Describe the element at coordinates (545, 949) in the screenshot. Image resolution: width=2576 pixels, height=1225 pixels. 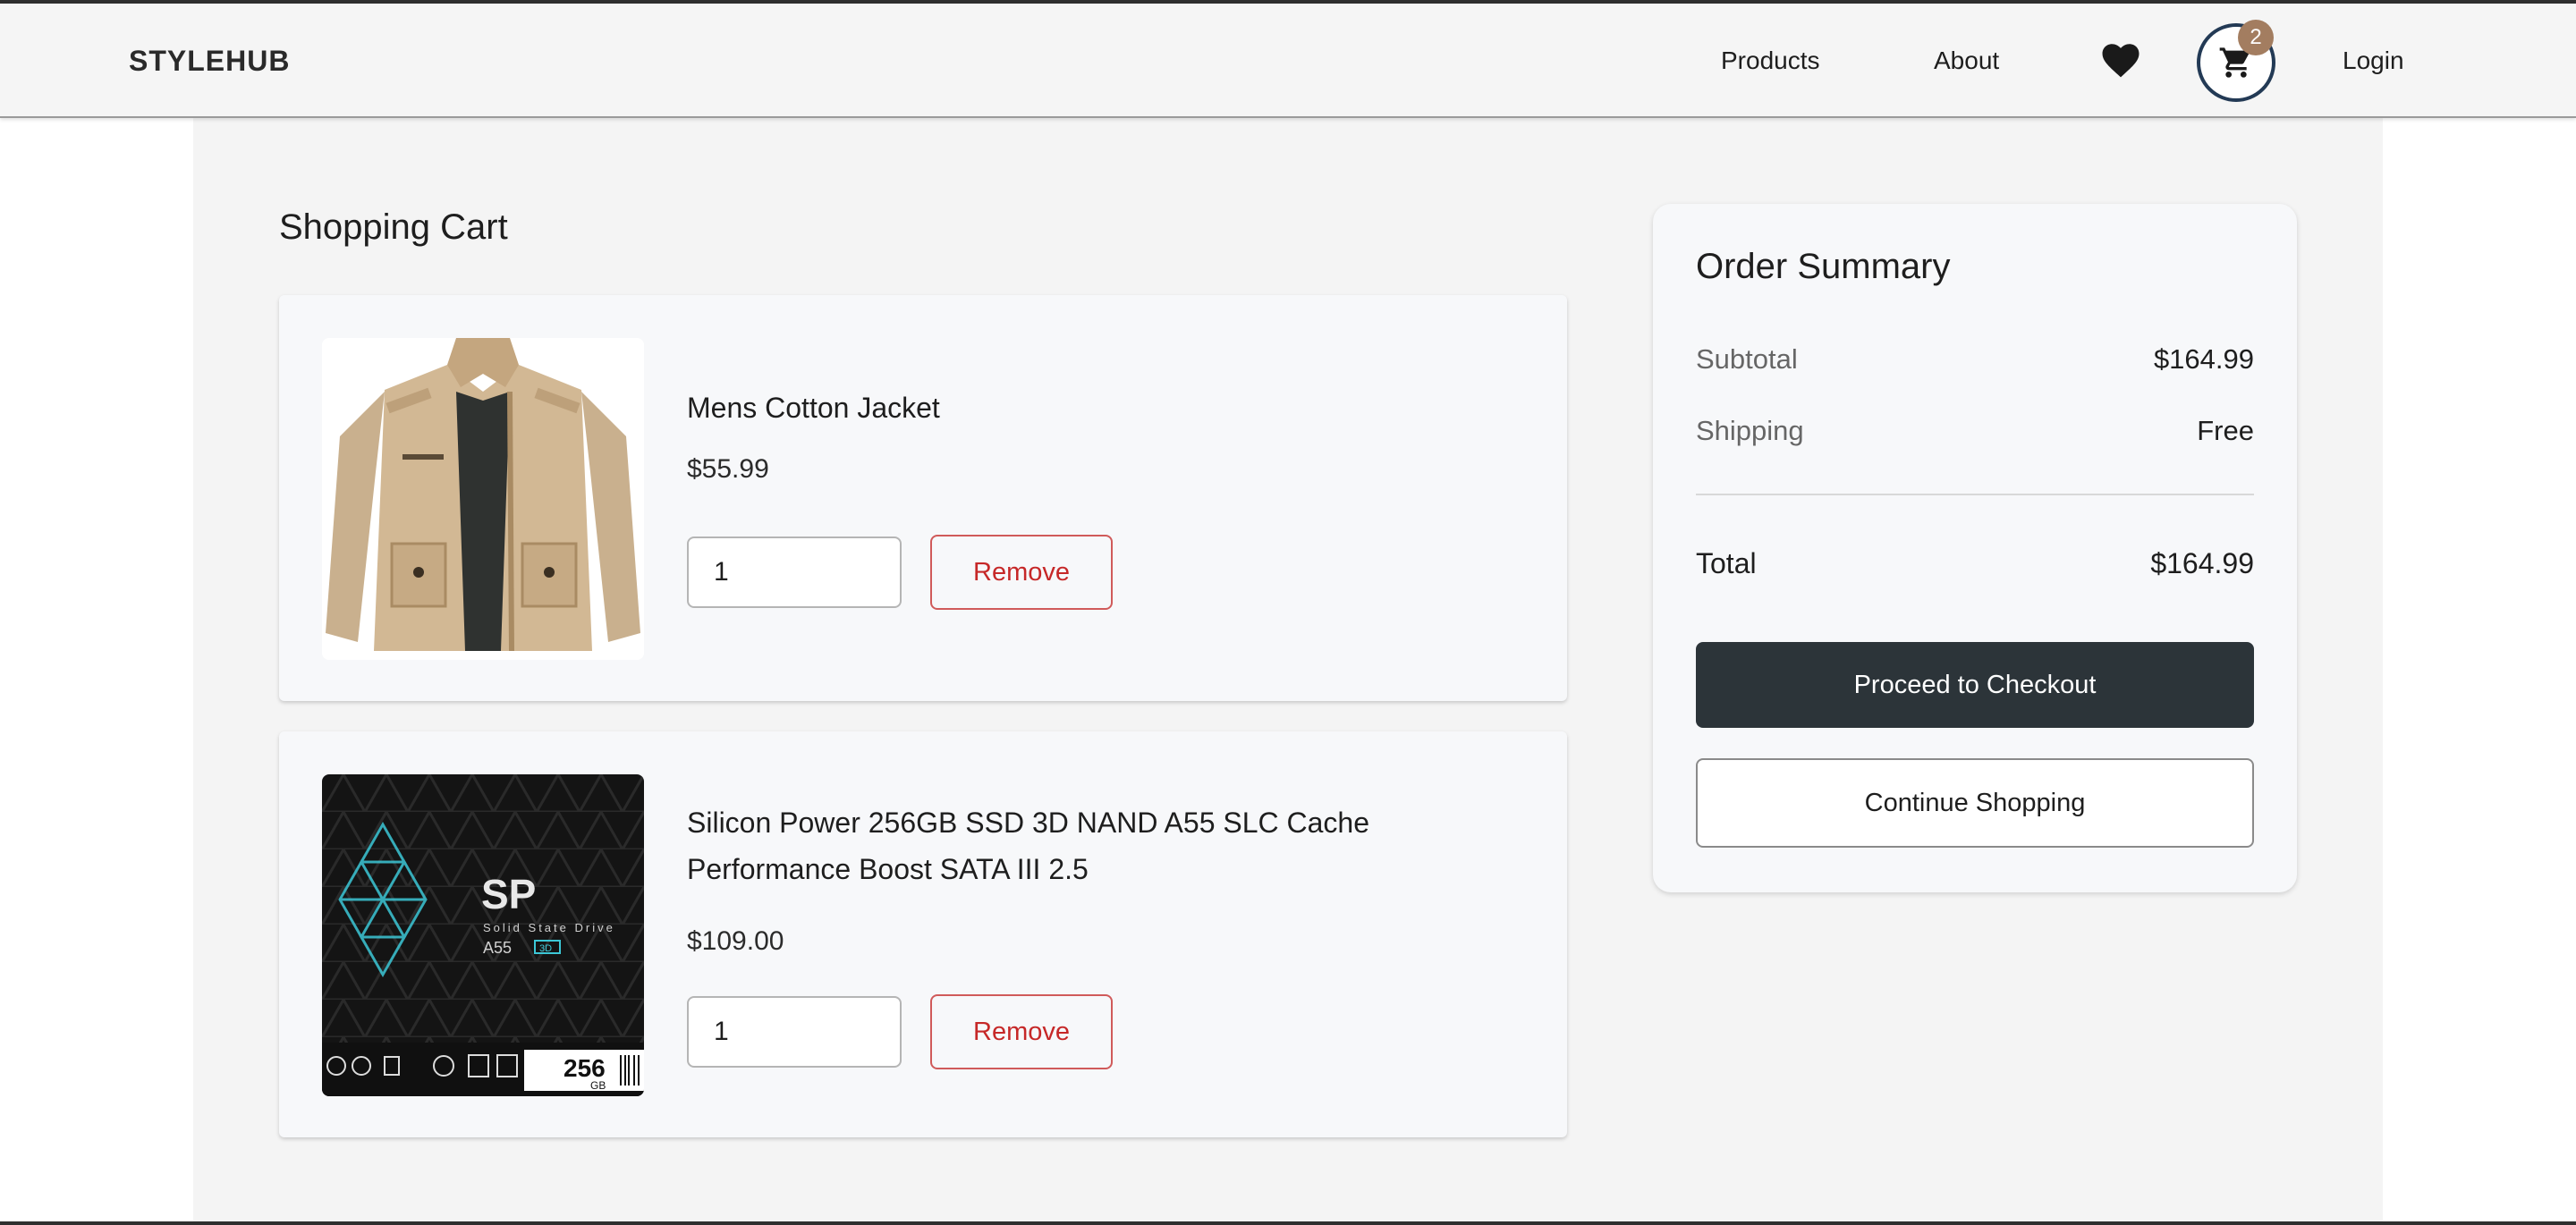
I see `ssd-badge-text: 3D` at that location.